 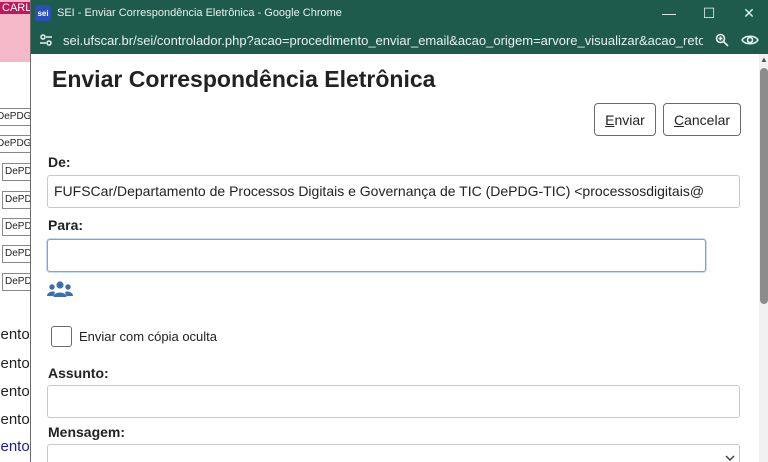 I want to click on to-label: Para:, so click(x=66, y=225).